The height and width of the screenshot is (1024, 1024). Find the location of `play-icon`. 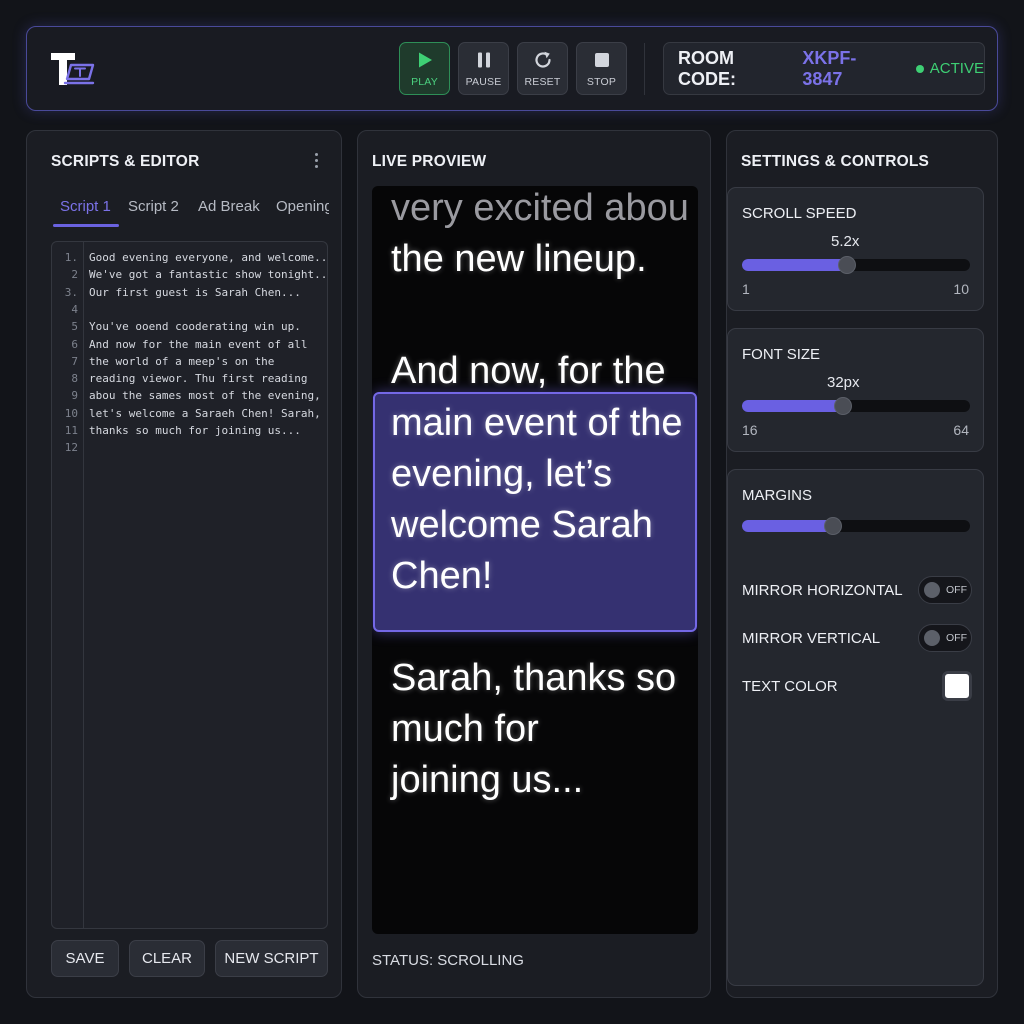

play-icon is located at coordinates (425, 60).